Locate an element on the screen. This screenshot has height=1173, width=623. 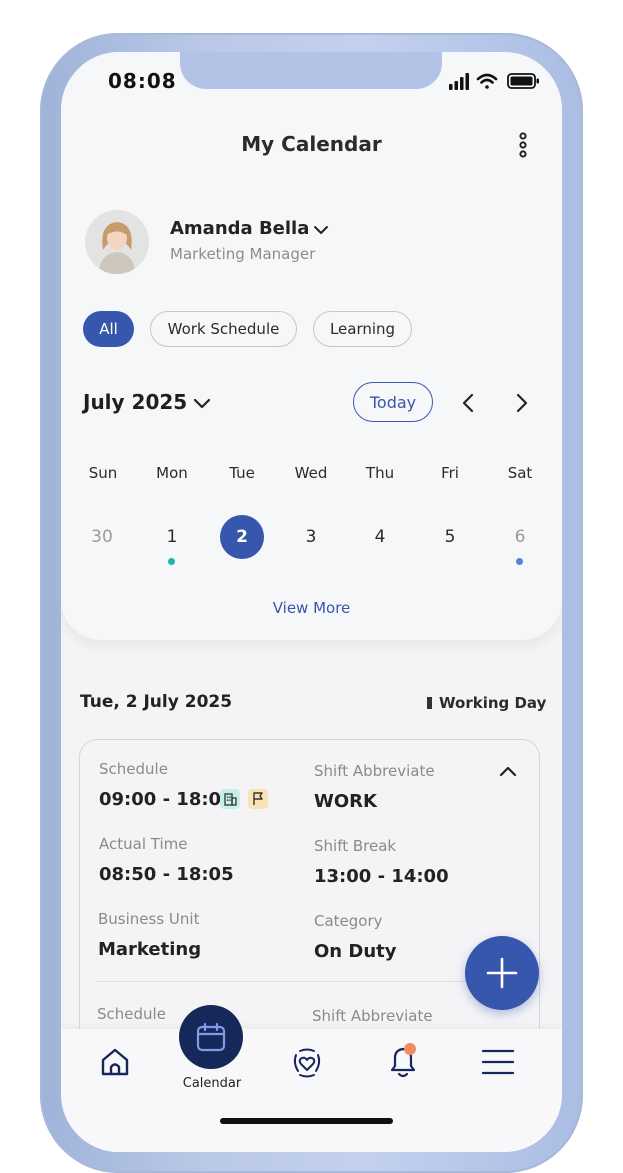
avatar is located at coordinates (117, 242).